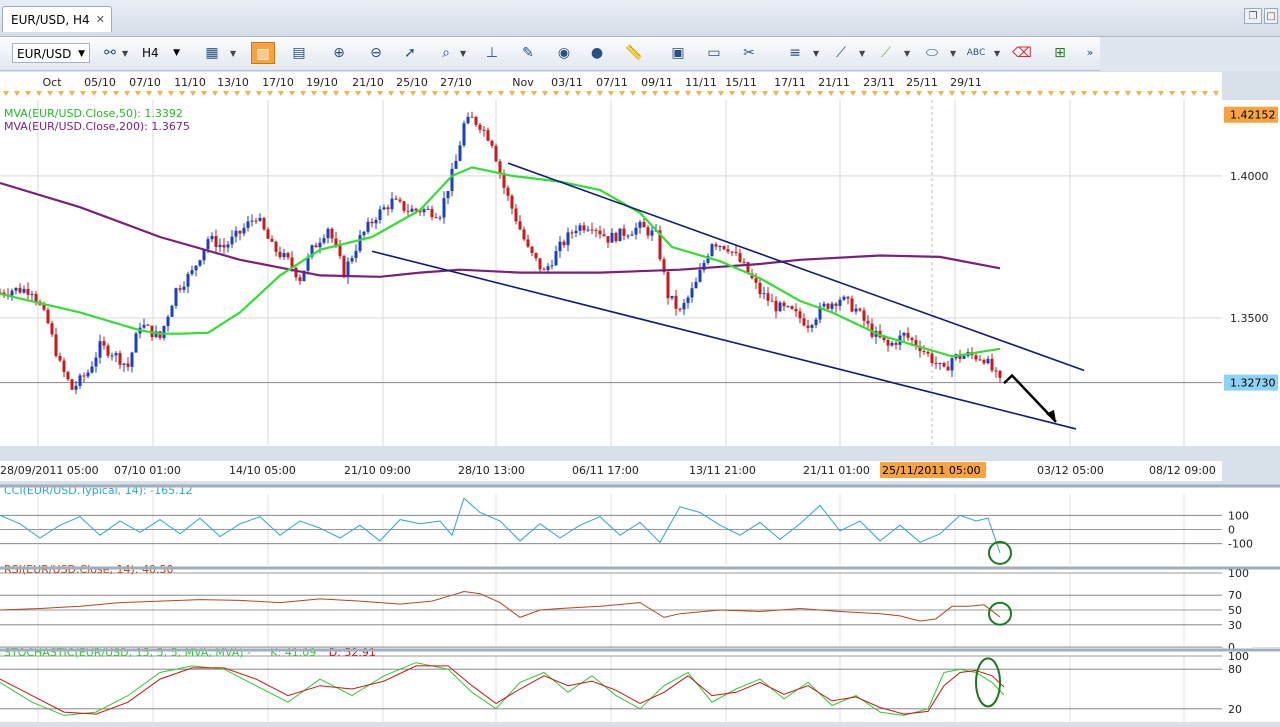  What do you see at coordinates (1249, 318) in the screenshot?
I see `price-tick-label: 1.3500` at bounding box center [1249, 318].